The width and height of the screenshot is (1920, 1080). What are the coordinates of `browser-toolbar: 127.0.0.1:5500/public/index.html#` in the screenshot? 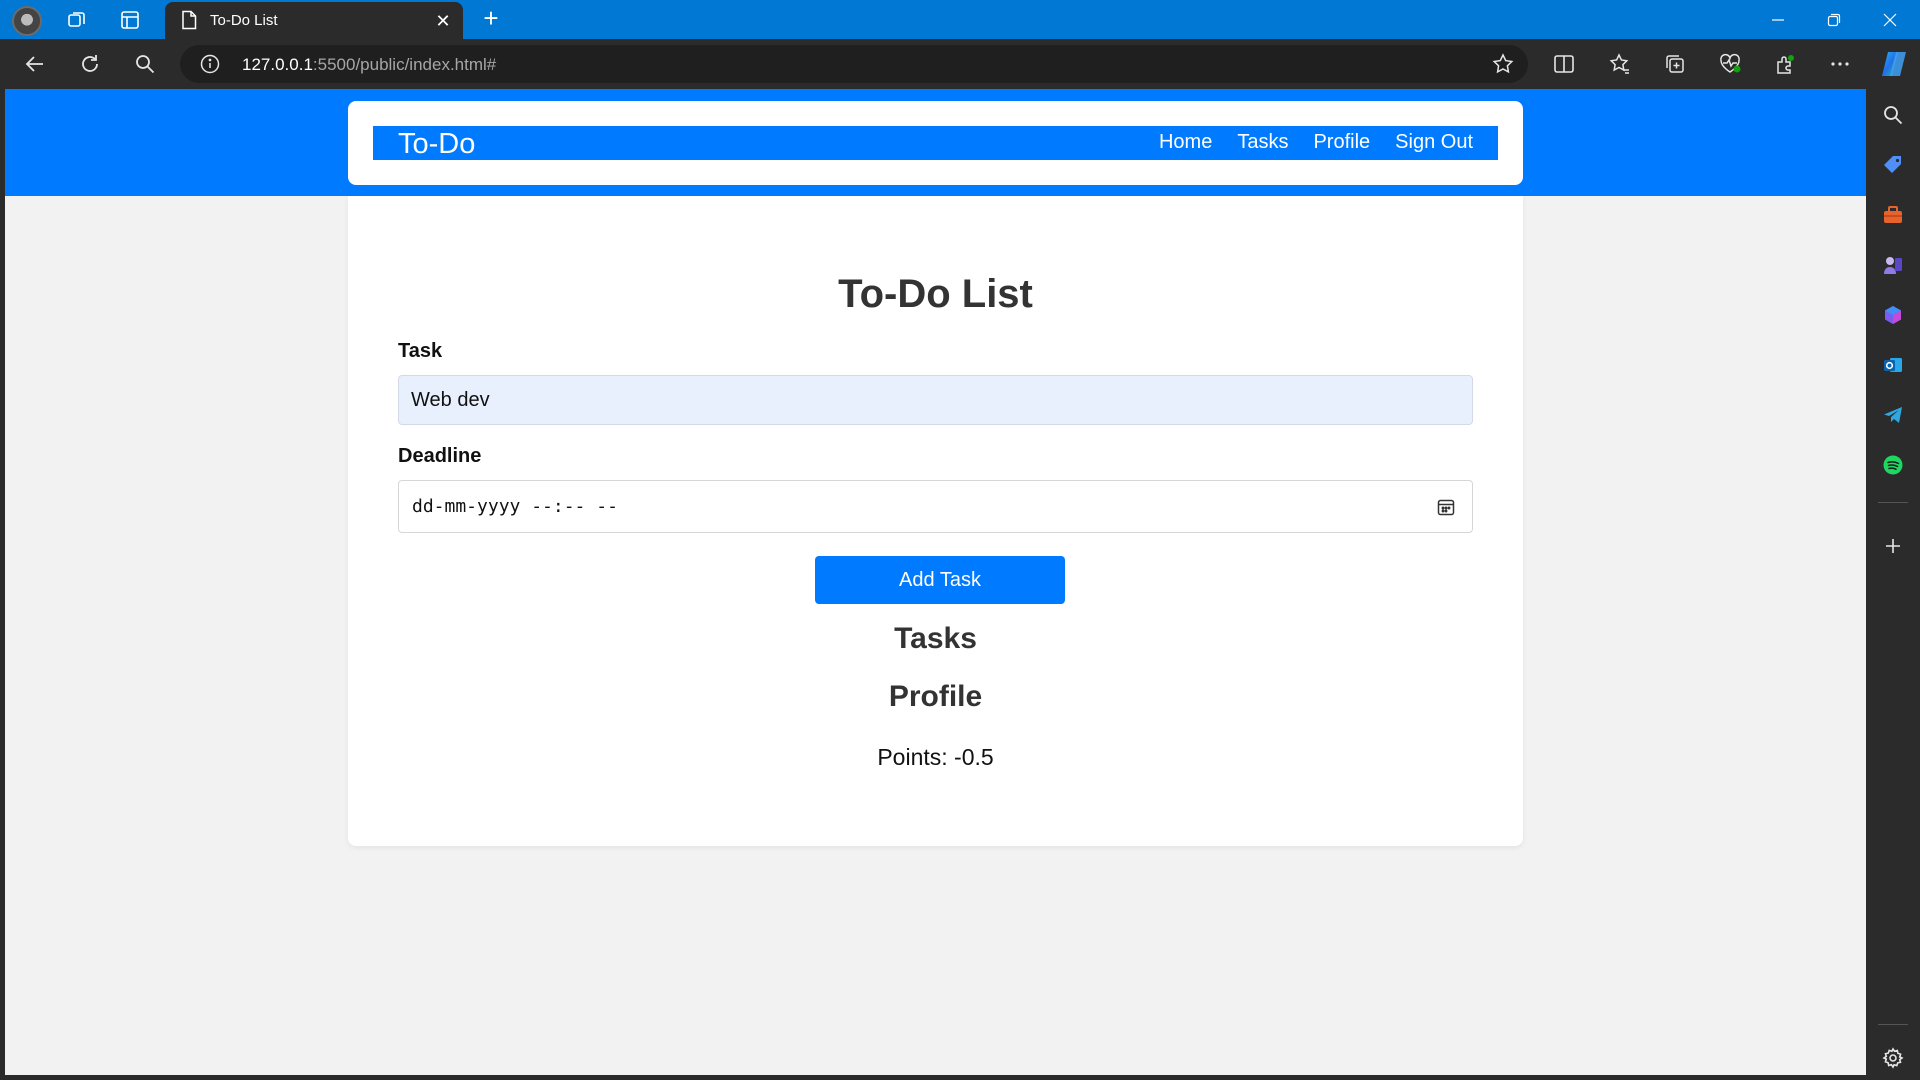 It's located at (960, 64).